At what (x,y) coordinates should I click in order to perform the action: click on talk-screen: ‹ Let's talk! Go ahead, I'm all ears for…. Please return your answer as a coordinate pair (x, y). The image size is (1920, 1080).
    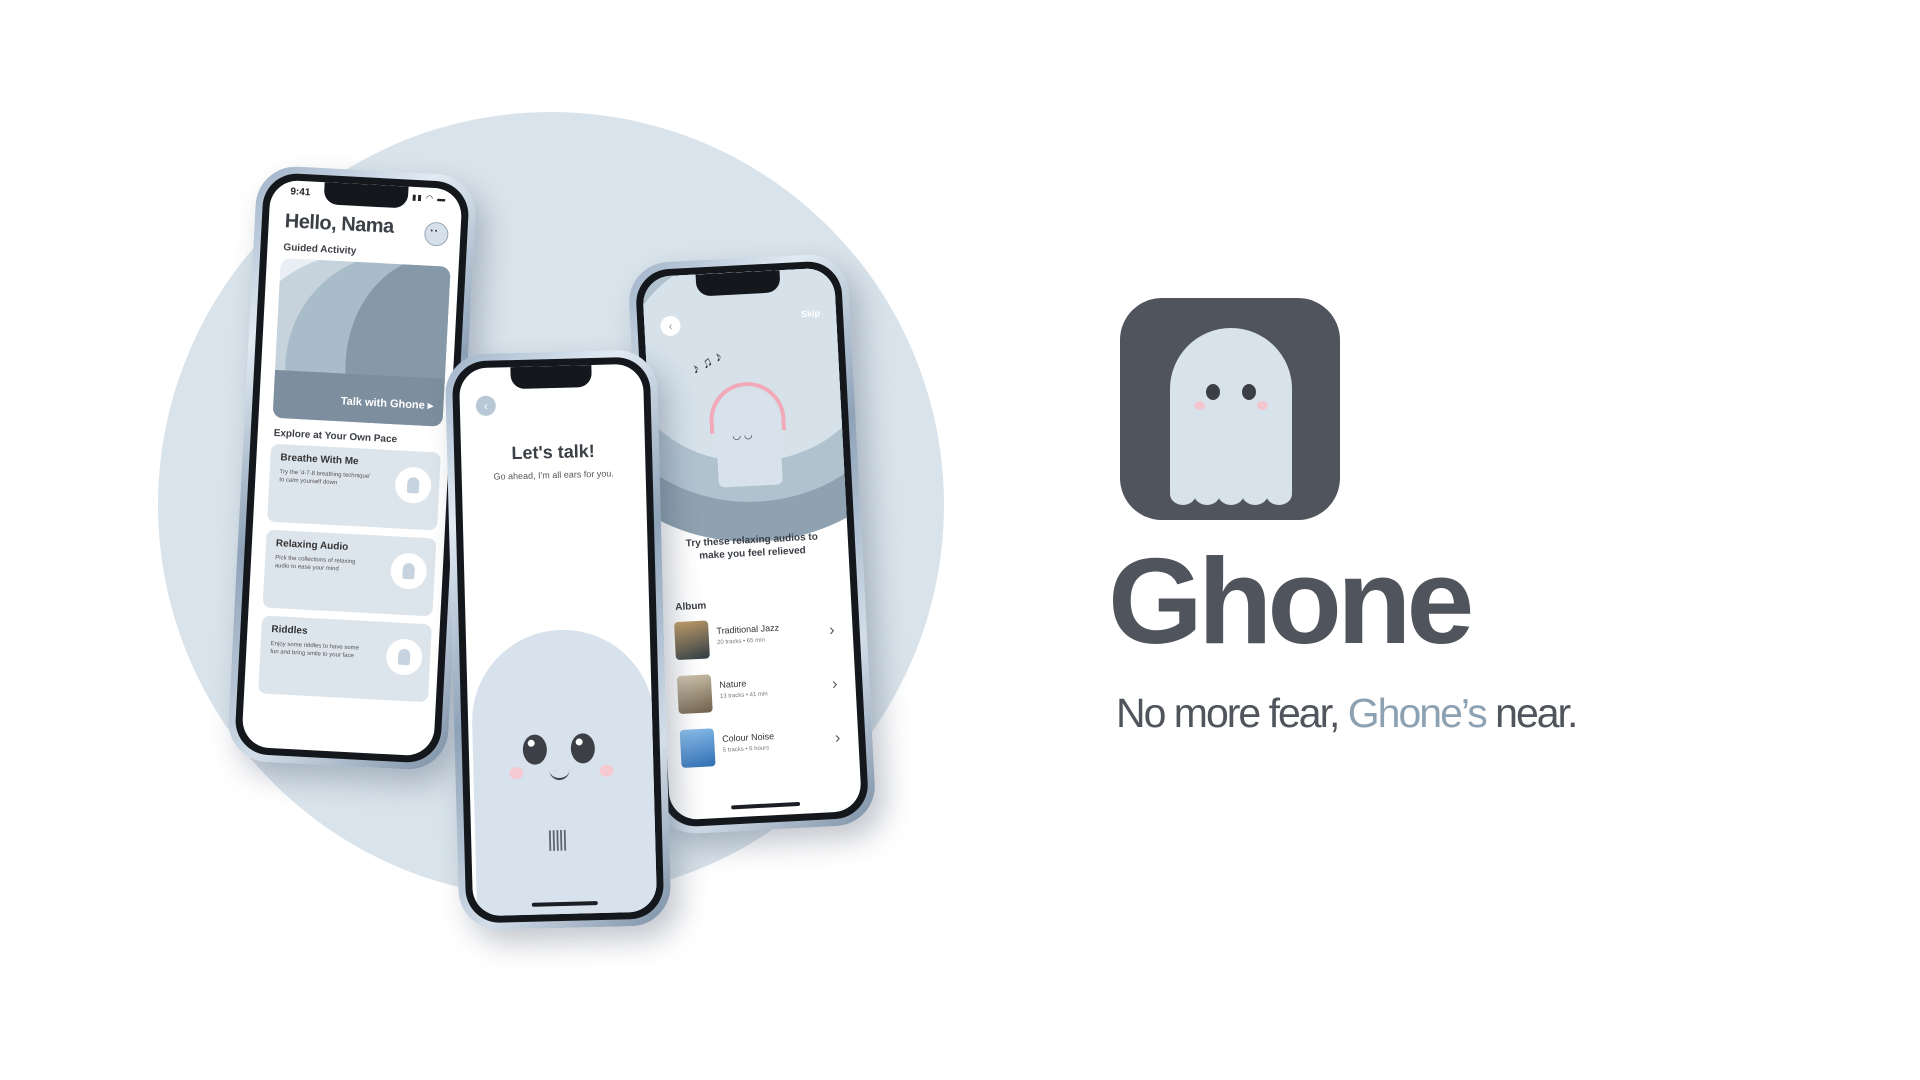
    Looking at the image, I should click on (558, 640).